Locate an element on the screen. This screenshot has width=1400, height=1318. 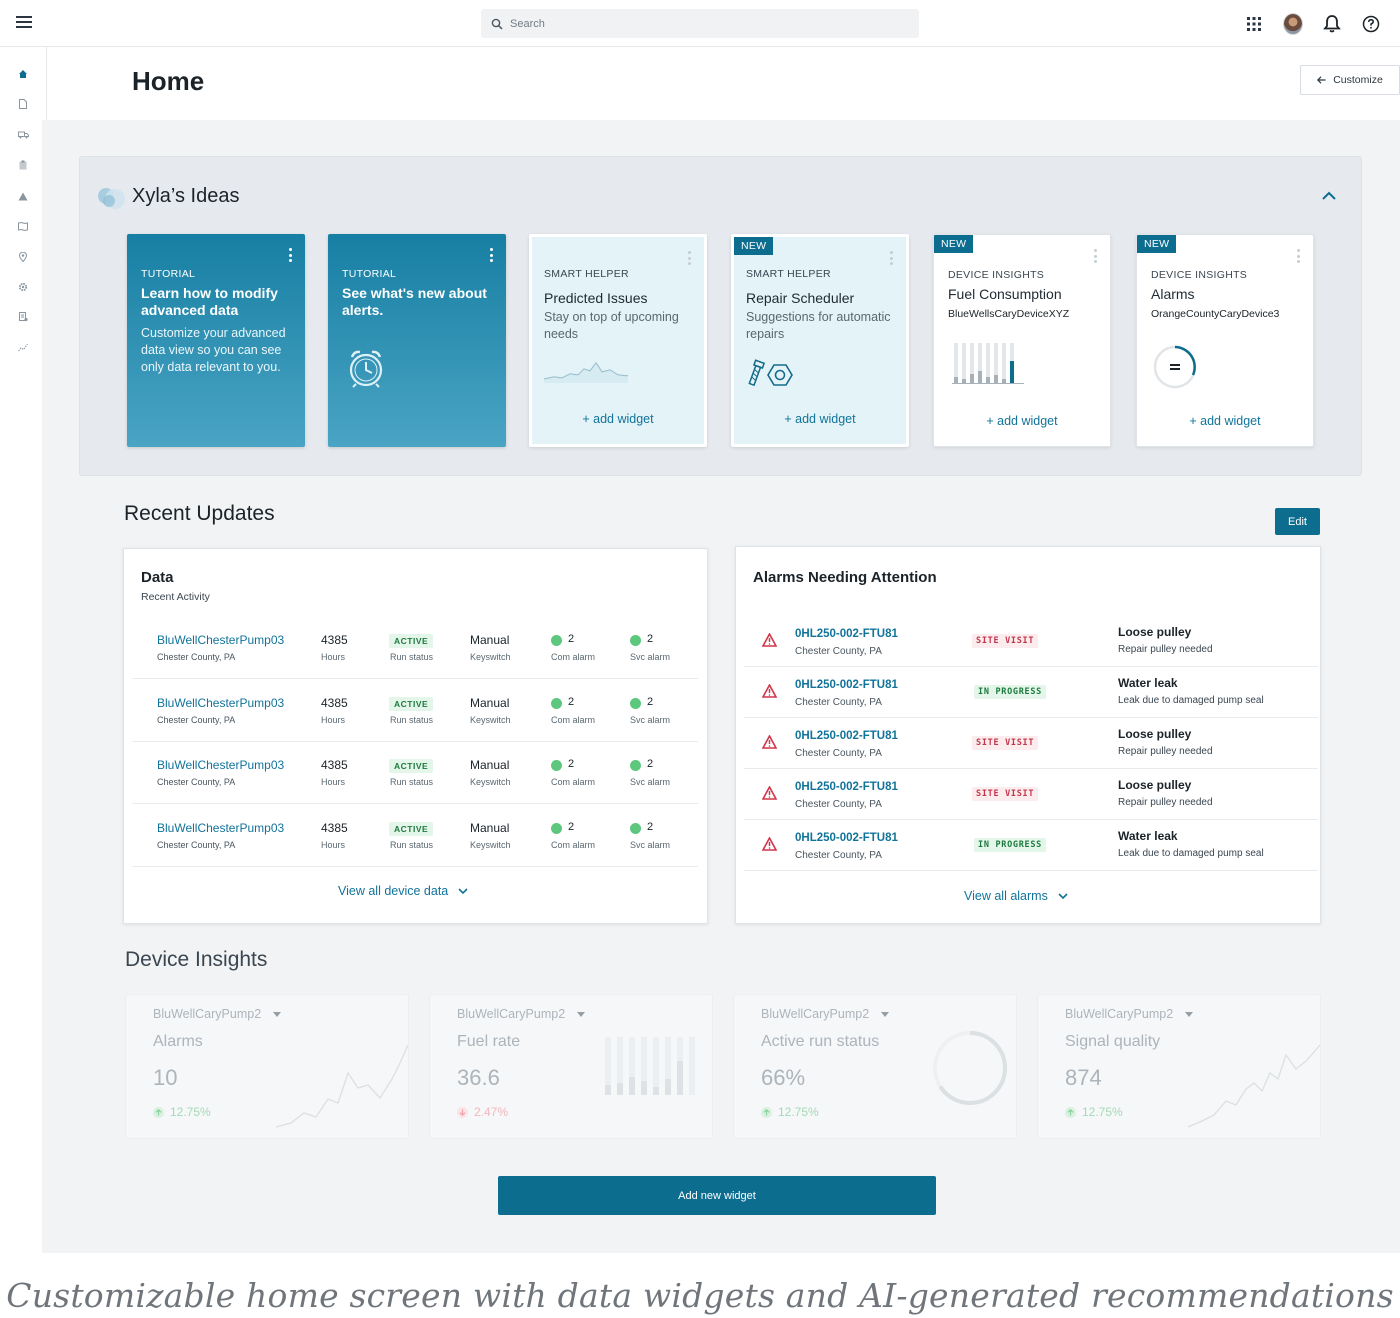
com-alarm-label: Com alarm is located at coordinates (573, 782).